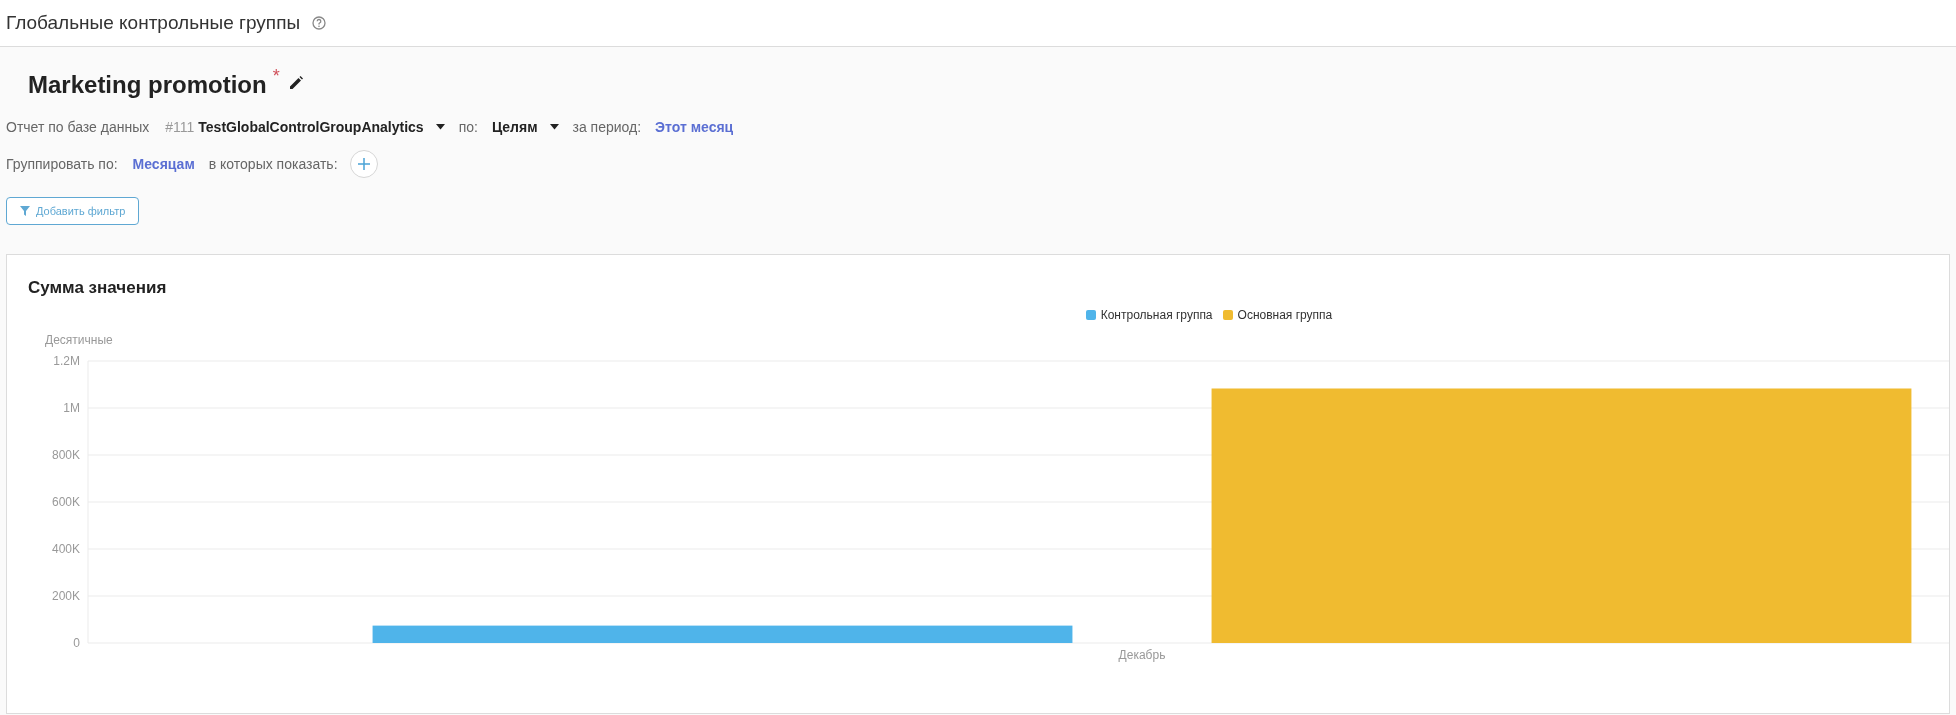 The height and width of the screenshot is (715, 1956). Describe the element at coordinates (62, 164) in the screenshot. I see `group-by-label: Группировать по:` at that location.